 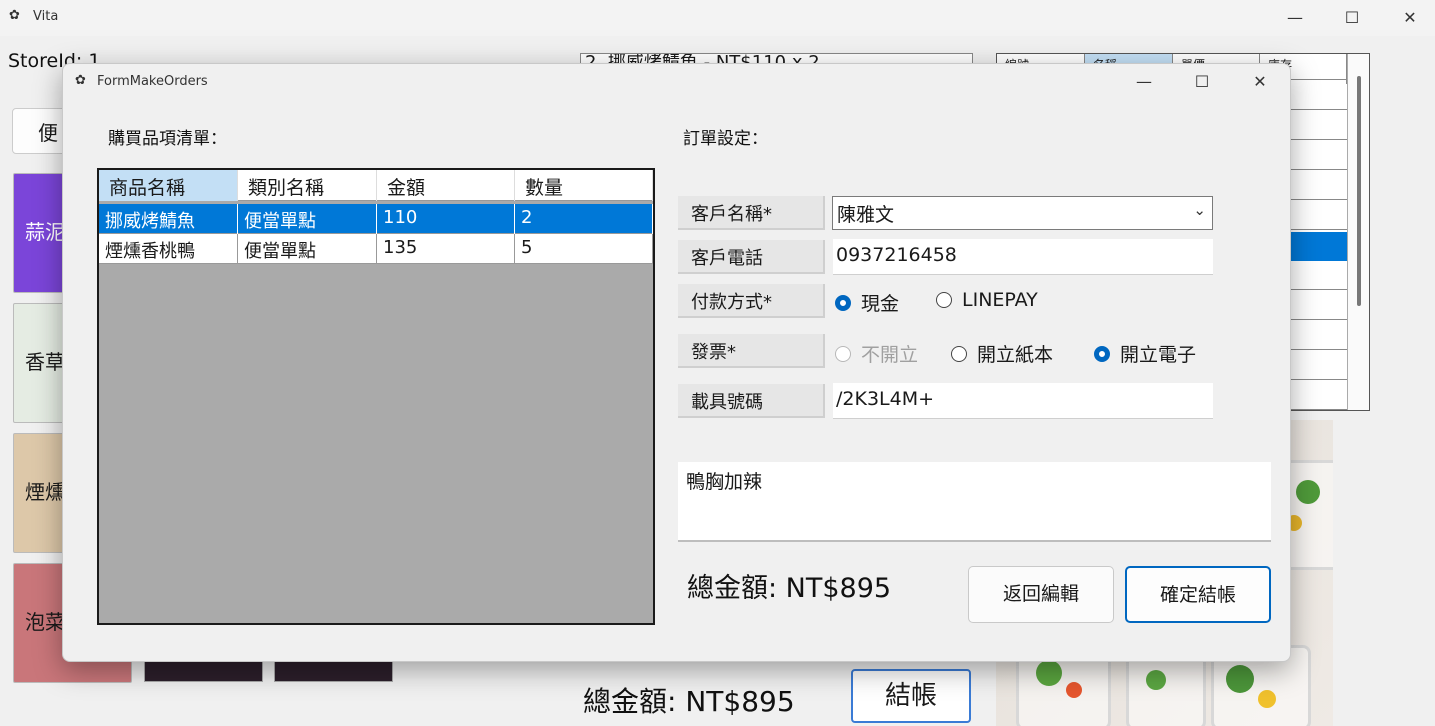 What do you see at coordinates (689, 701) in the screenshot?
I see `main-total-label: 總金額: NT$895` at bounding box center [689, 701].